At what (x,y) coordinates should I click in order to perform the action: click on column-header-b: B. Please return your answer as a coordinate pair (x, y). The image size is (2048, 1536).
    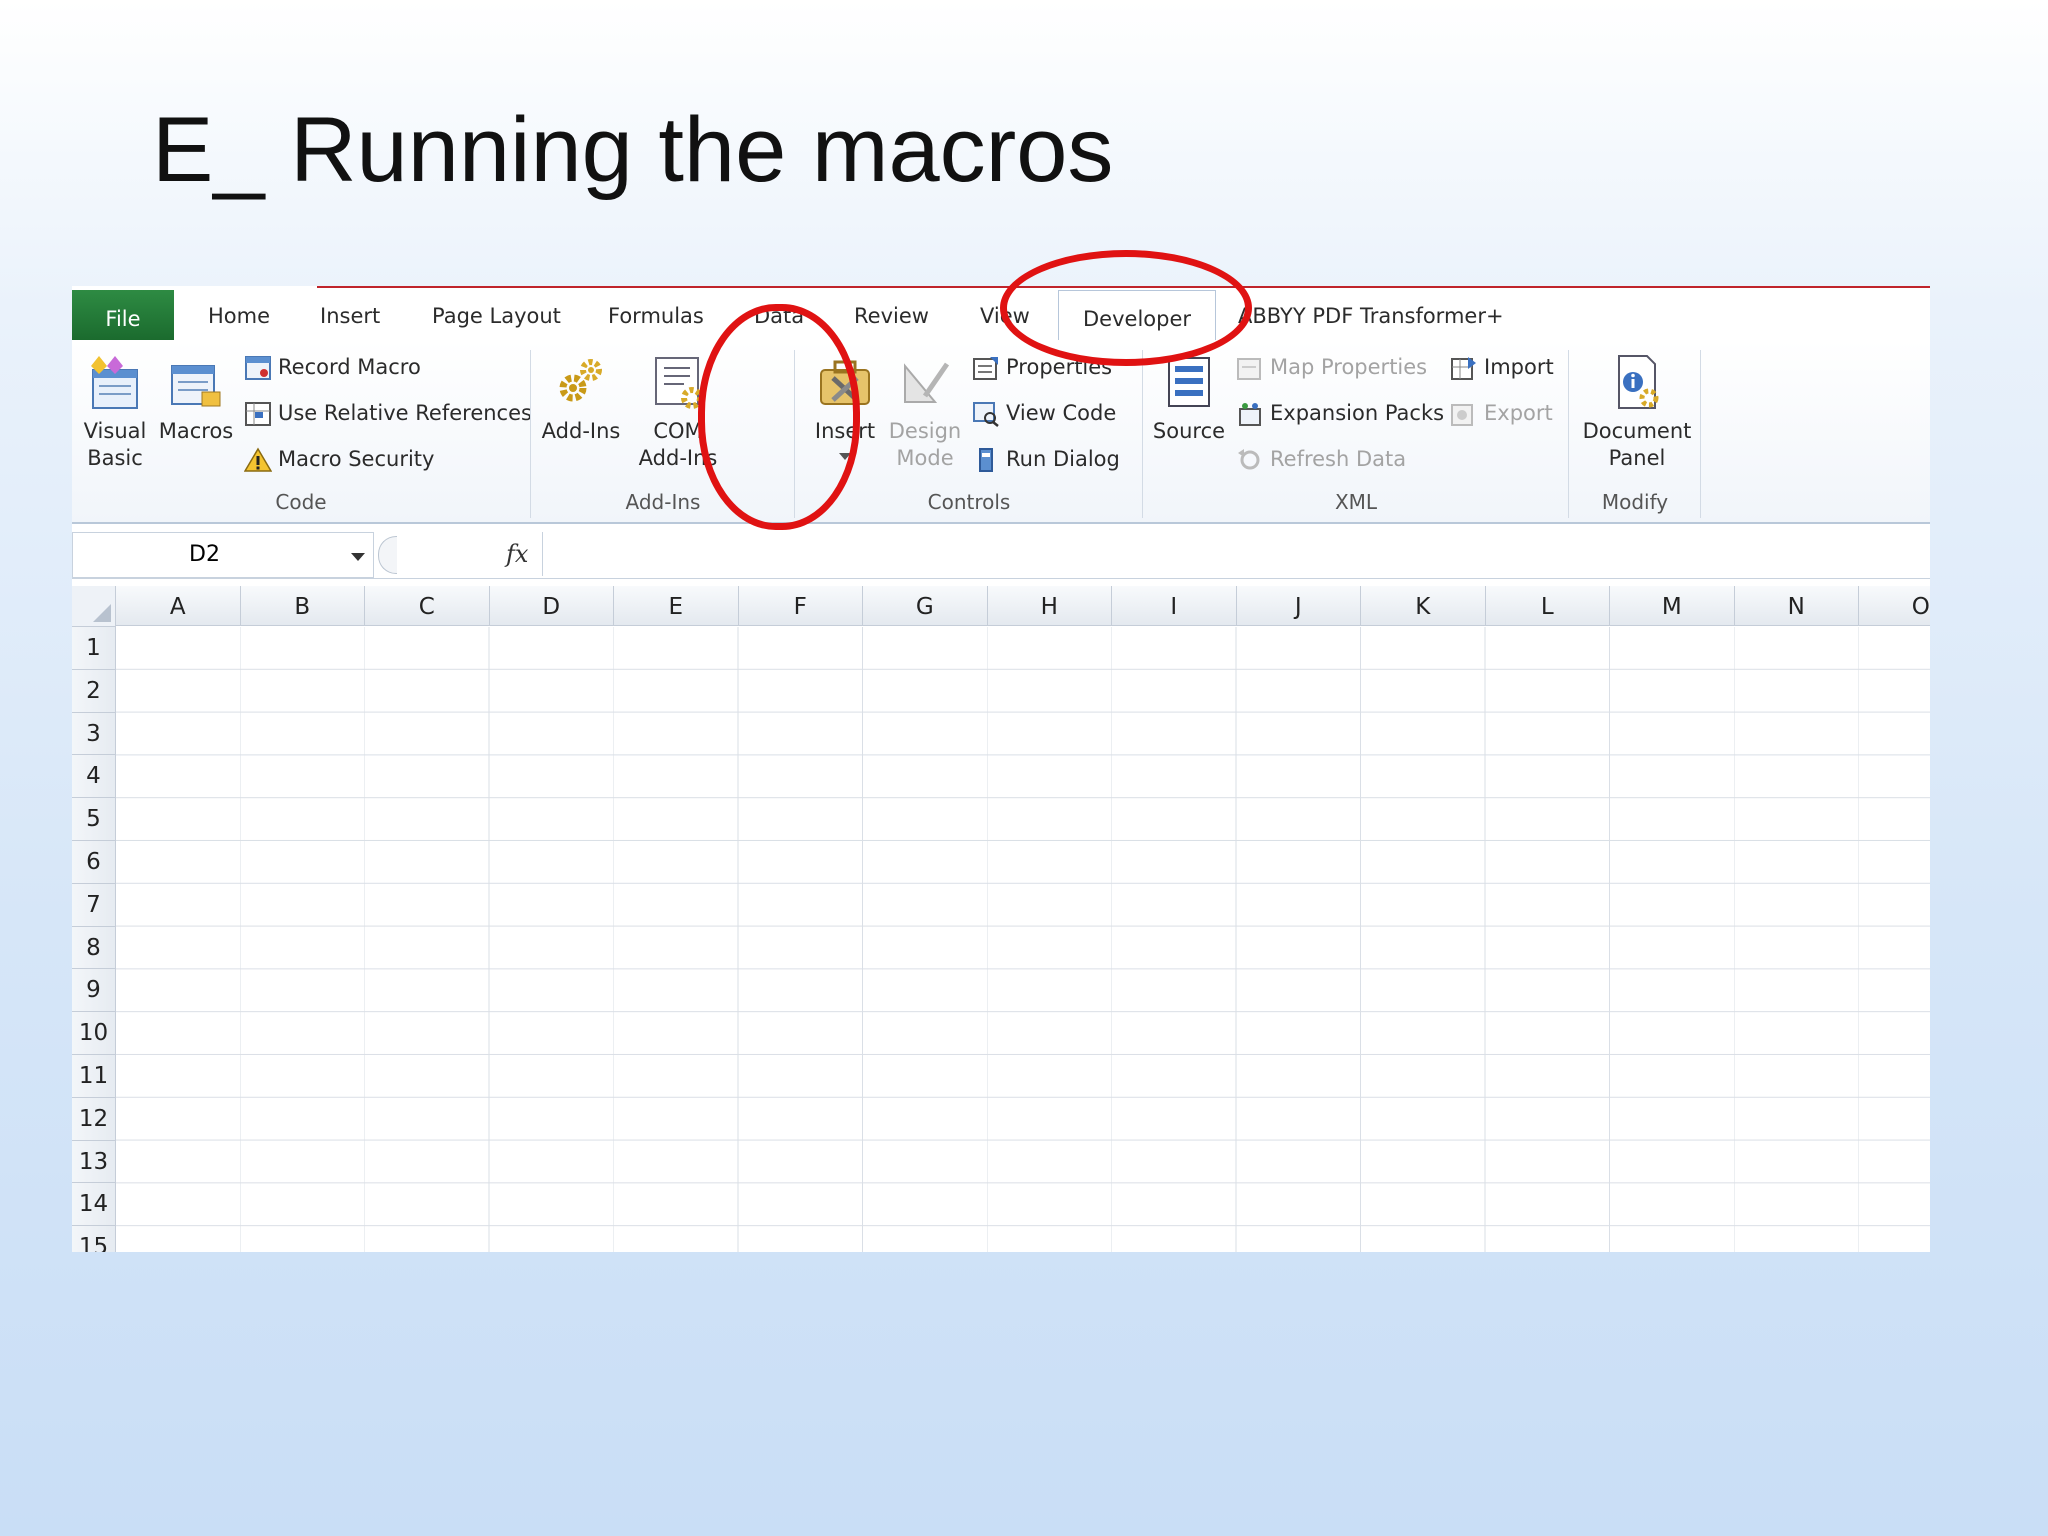
    Looking at the image, I should click on (302, 606).